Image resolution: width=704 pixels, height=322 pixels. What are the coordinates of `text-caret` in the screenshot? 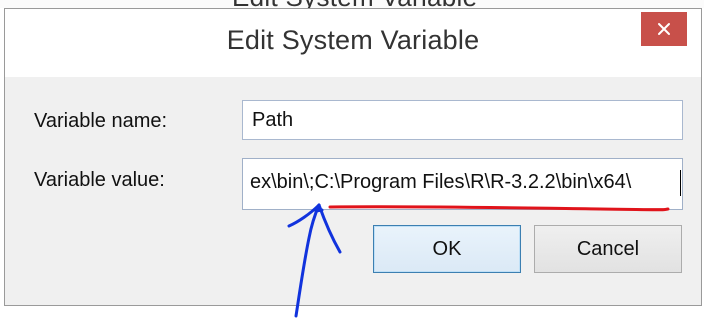 It's located at (680, 183).